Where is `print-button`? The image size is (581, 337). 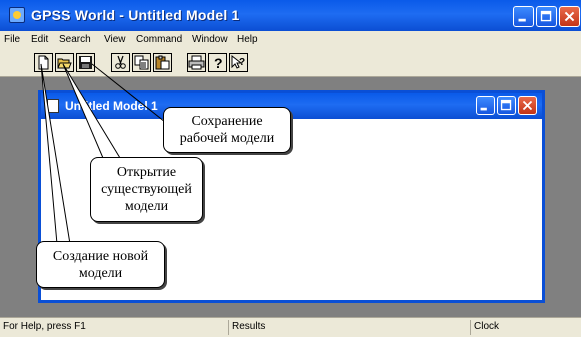 print-button is located at coordinates (196, 62).